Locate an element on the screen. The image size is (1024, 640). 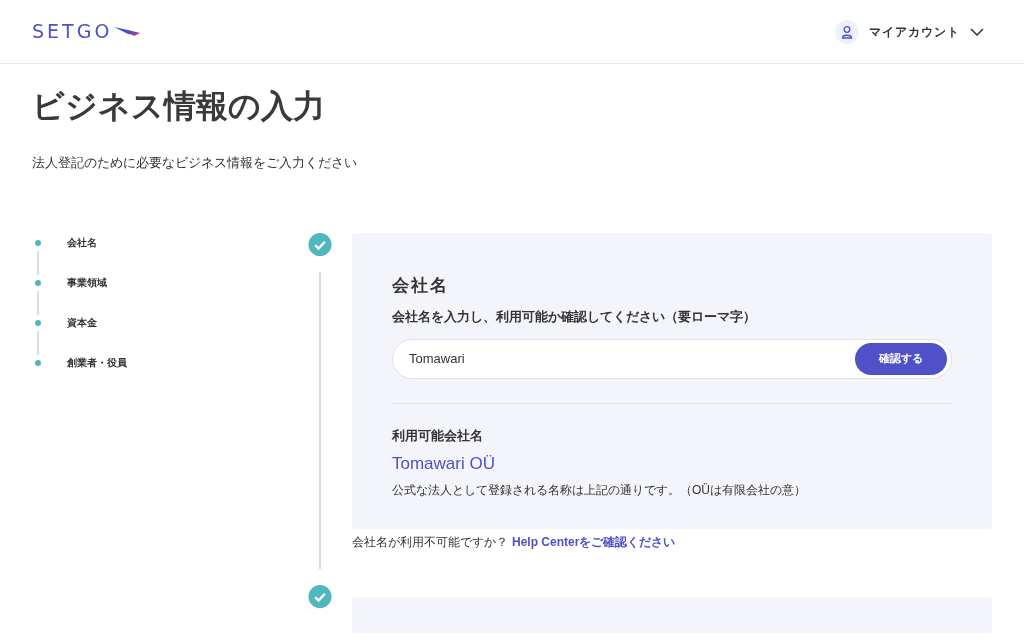
available-company-name: Tomawari OÜ is located at coordinates (444, 464).